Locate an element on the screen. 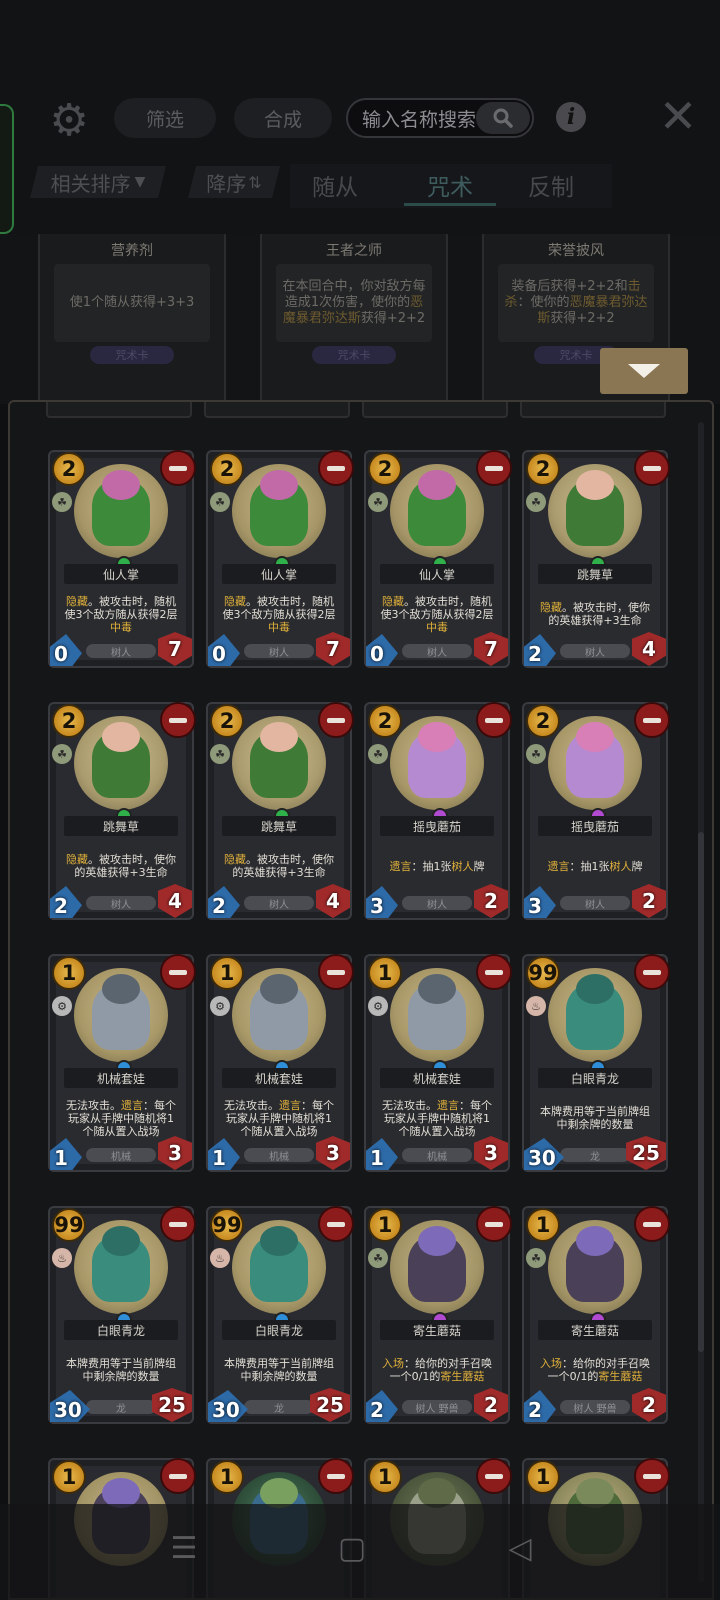 The width and height of the screenshot is (720, 1600). deck-card-name: 荣誉披风 is located at coordinates (576, 251).